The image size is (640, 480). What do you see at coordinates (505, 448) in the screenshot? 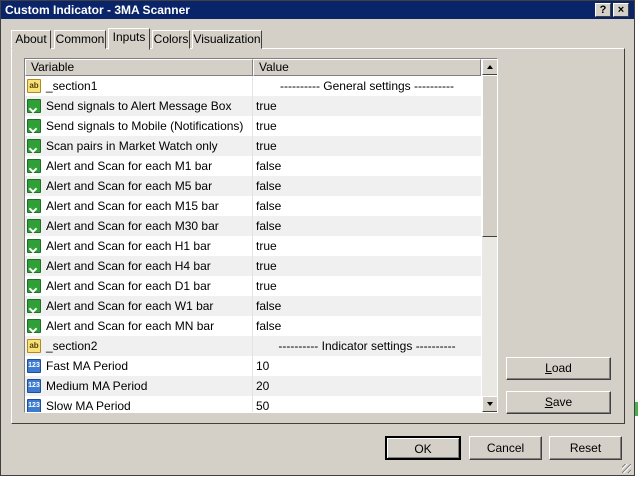
I see `cancel-button: Cancel` at bounding box center [505, 448].